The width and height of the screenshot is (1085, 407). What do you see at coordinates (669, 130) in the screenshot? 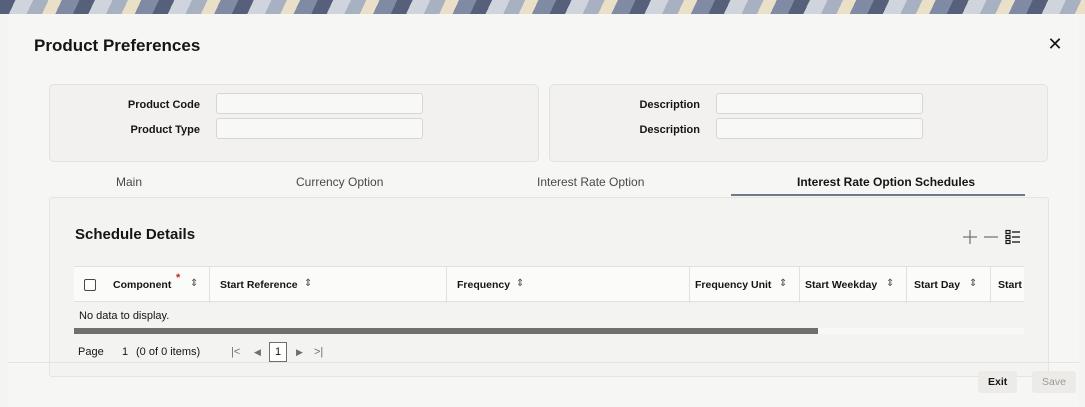
I see `description-label-2: Description` at bounding box center [669, 130].